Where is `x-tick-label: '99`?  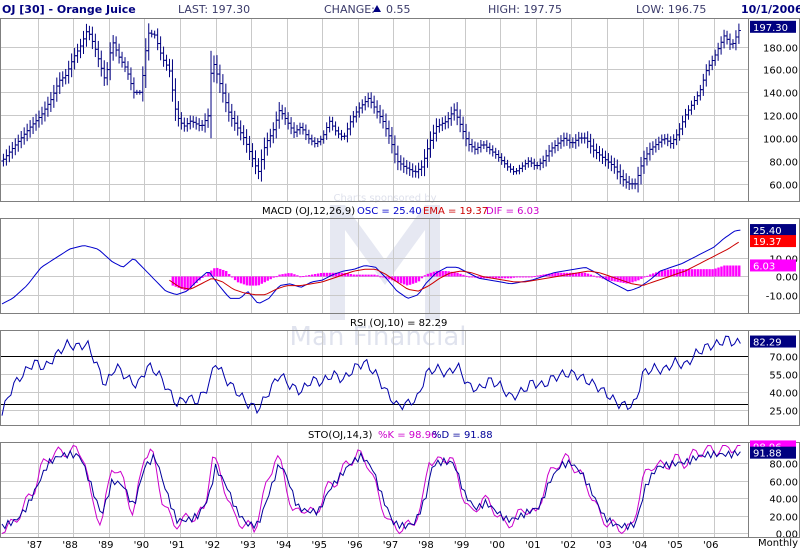
x-tick-label: '99 is located at coordinates (461, 545).